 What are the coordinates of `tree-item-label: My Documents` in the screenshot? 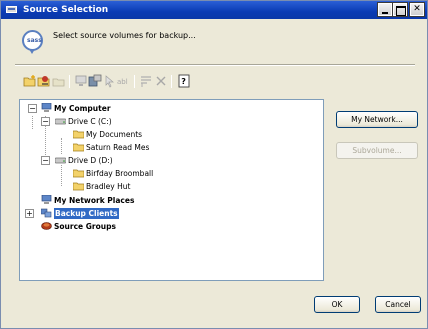 It's located at (114, 134).